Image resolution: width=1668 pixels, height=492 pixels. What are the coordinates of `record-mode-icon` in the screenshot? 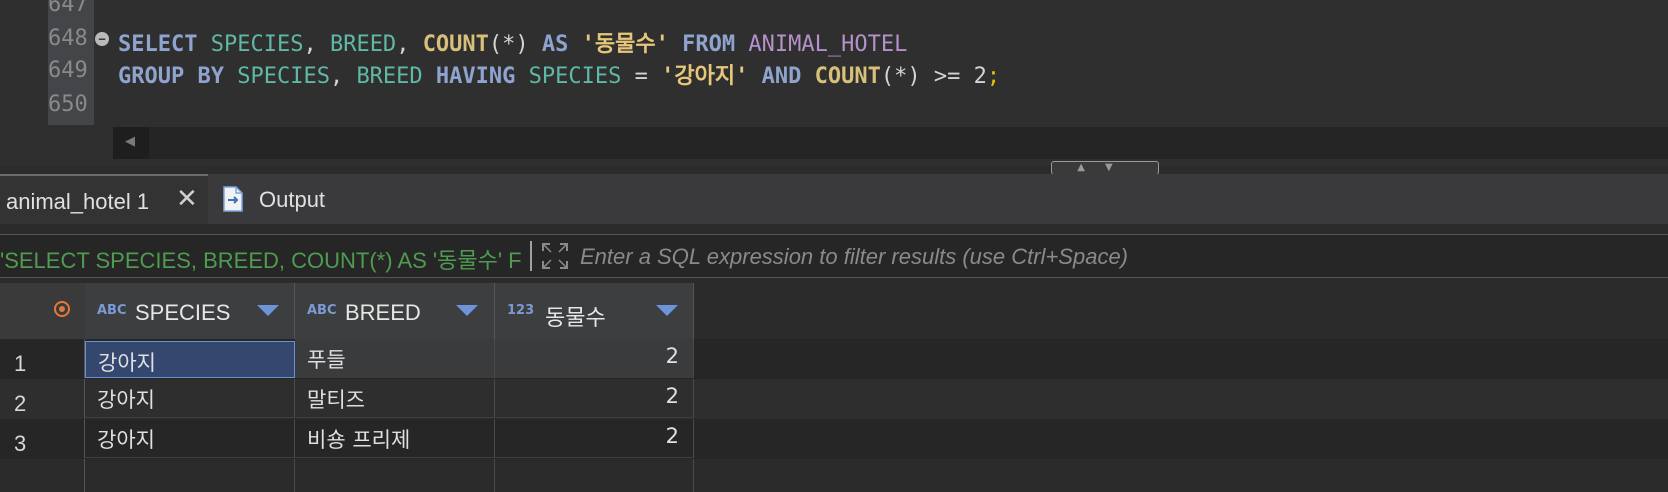 It's located at (62, 309).